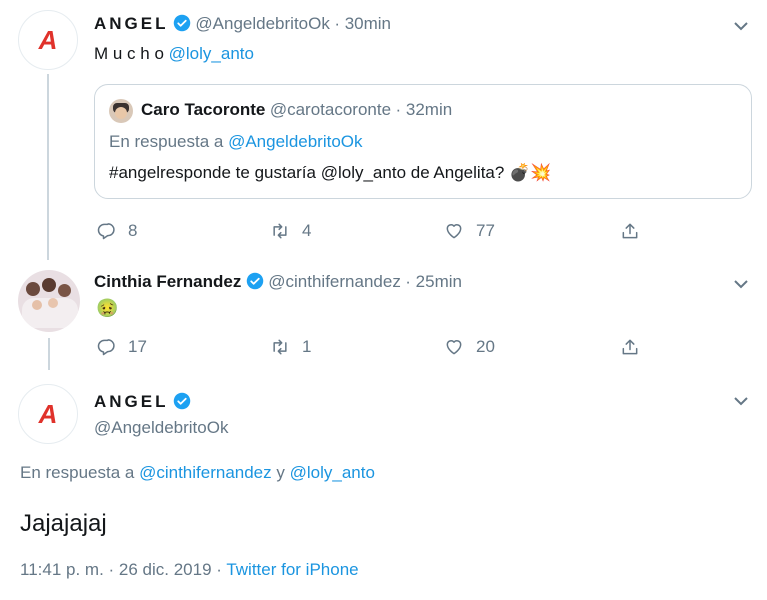 Image resolution: width=767 pixels, height=600 pixels. Describe the element at coordinates (424, 109) in the screenshot. I see `quote-time: · 32min` at that location.